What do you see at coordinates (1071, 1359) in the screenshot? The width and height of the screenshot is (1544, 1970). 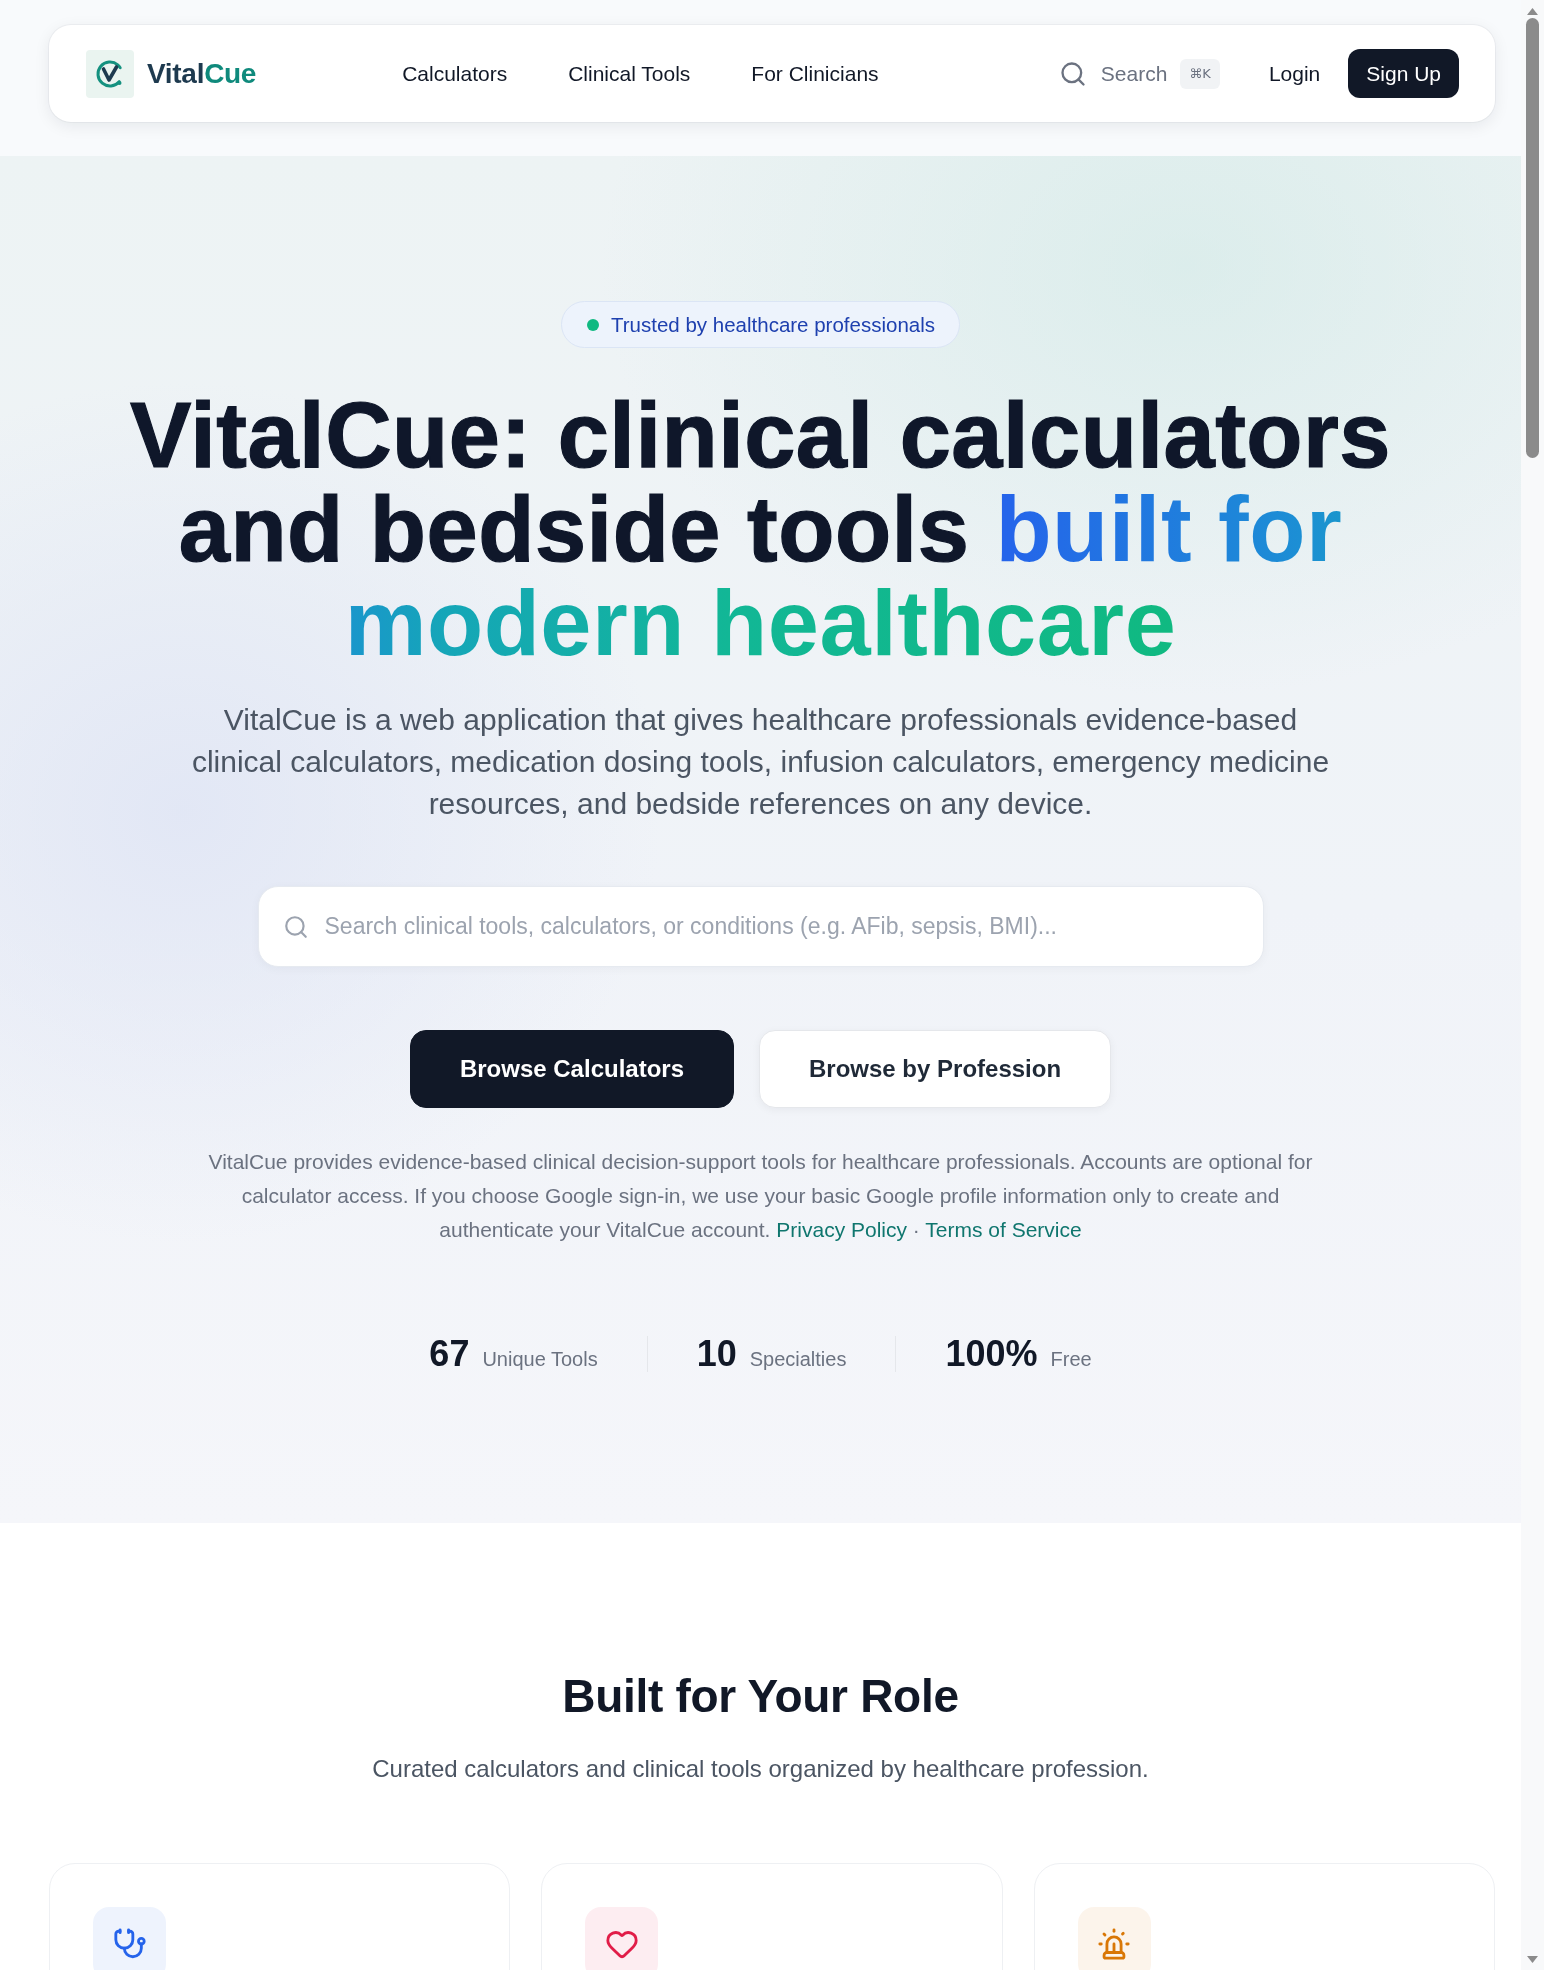 I see `stat-label: Free` at bounding box center [1071, 1359].